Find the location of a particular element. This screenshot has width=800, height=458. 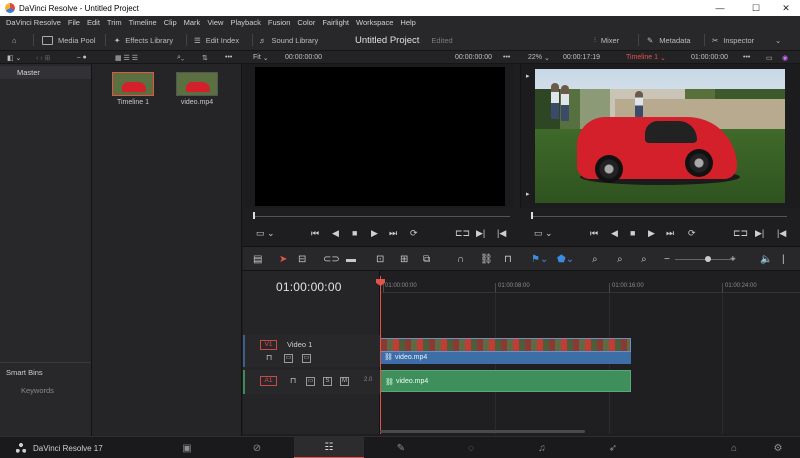

program-jump-end-icon: ⏭ is located at coordinates (670, 233).